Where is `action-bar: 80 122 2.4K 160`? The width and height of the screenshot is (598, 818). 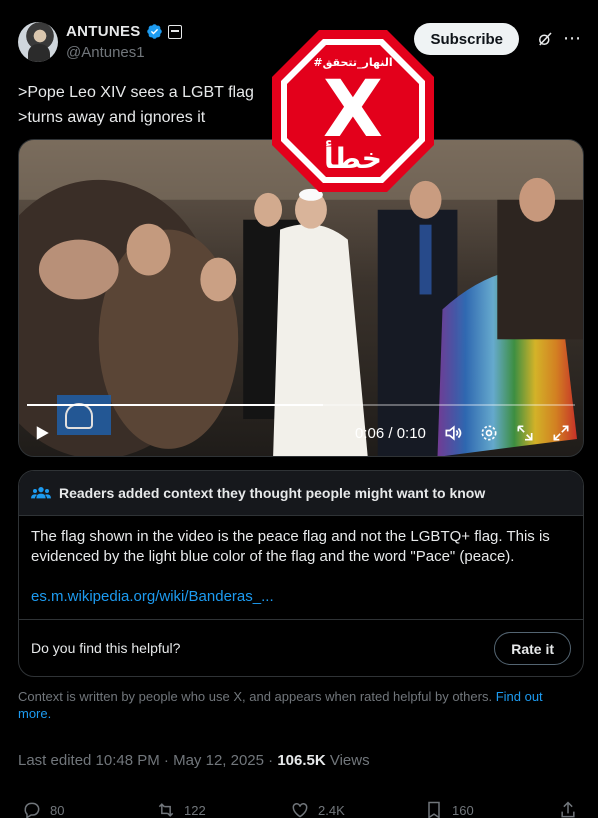
action-bar: 80 122 2.4K 160 is located at coordinates (299, 808).